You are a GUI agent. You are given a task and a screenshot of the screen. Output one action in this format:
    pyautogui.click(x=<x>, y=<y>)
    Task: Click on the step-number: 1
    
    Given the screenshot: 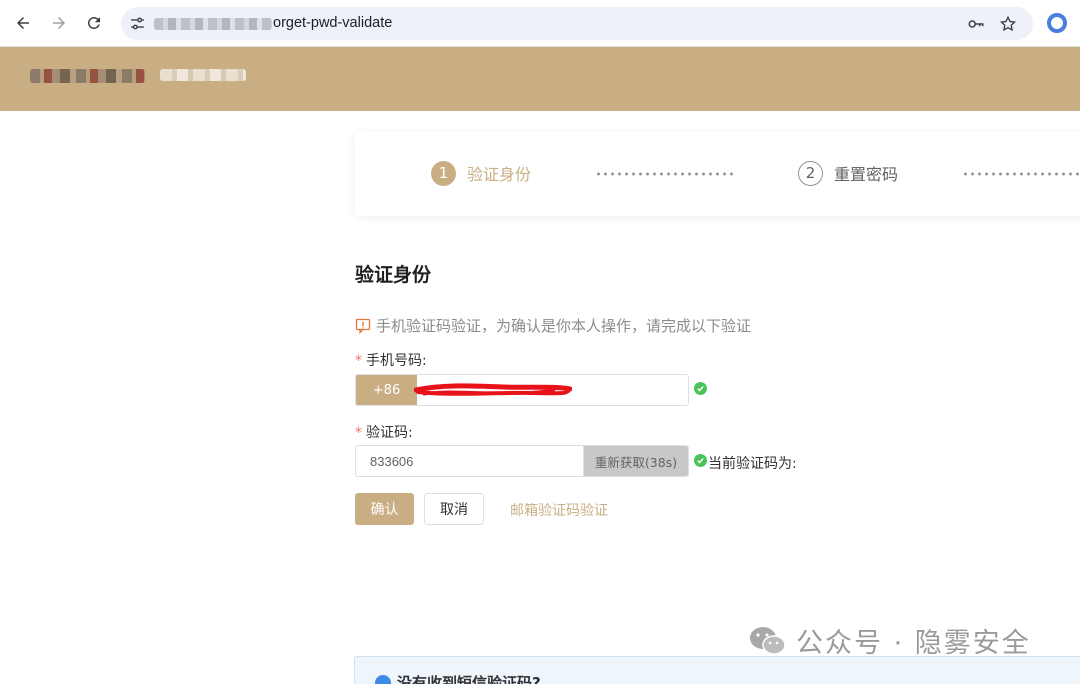 What is the action you would take?
    pyautogui.click(x=443, y=173)
    